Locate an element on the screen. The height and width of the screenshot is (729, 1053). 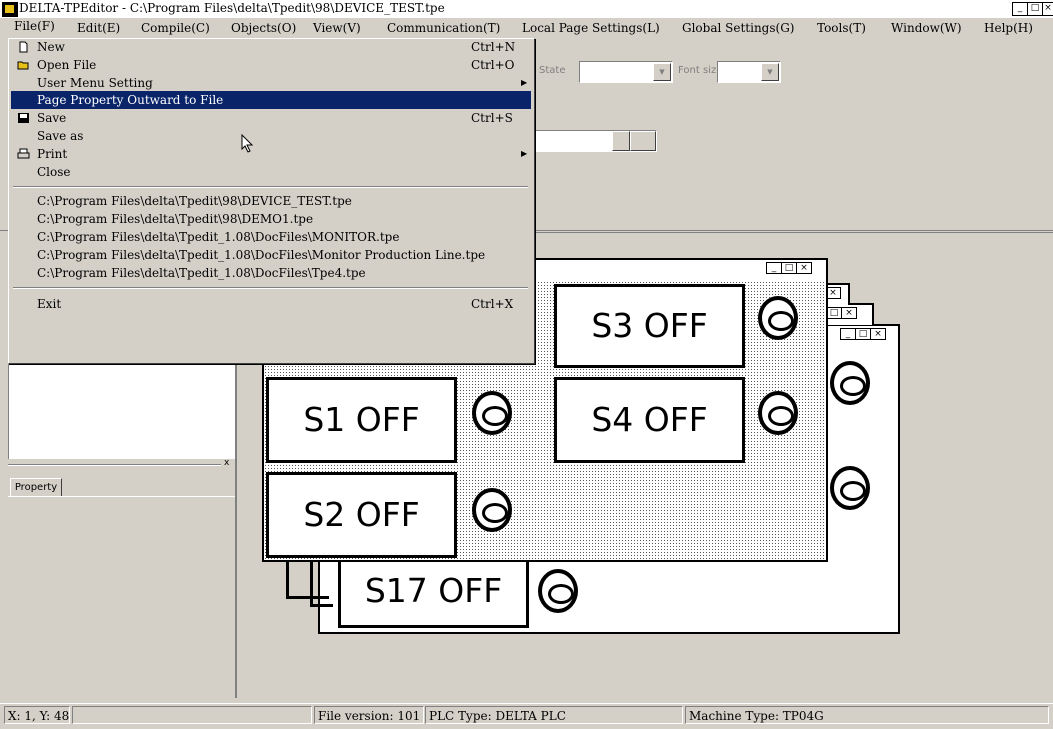
window-edge is located at coordinates (321, 583).